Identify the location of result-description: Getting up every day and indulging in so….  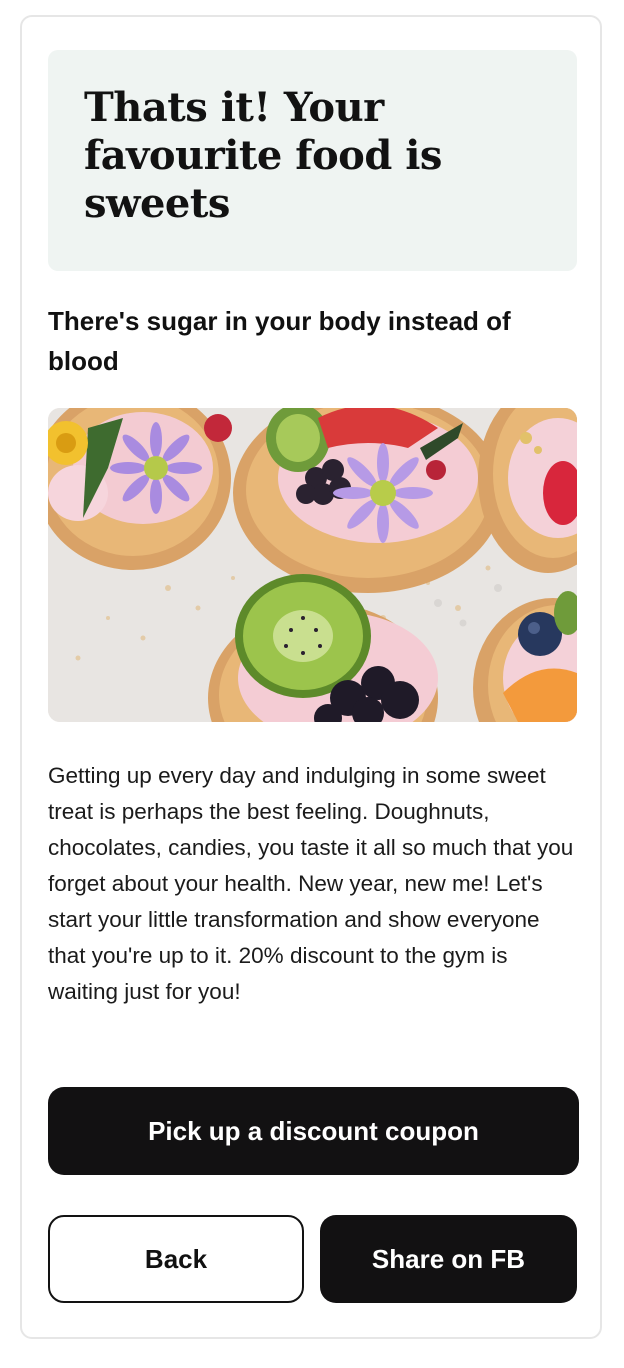
(311, 883).